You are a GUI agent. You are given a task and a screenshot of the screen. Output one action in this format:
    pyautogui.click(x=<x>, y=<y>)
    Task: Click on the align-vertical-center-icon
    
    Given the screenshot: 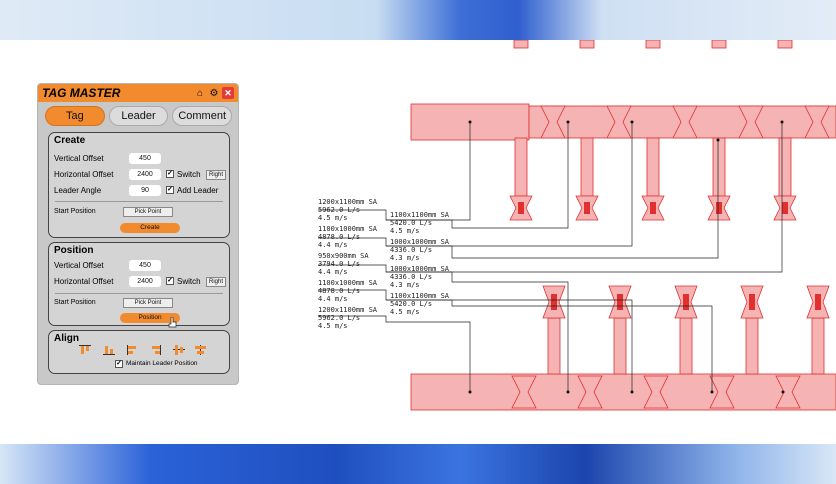 What is the action you would take?
    pyautogui.click(x=179, y=350)
    